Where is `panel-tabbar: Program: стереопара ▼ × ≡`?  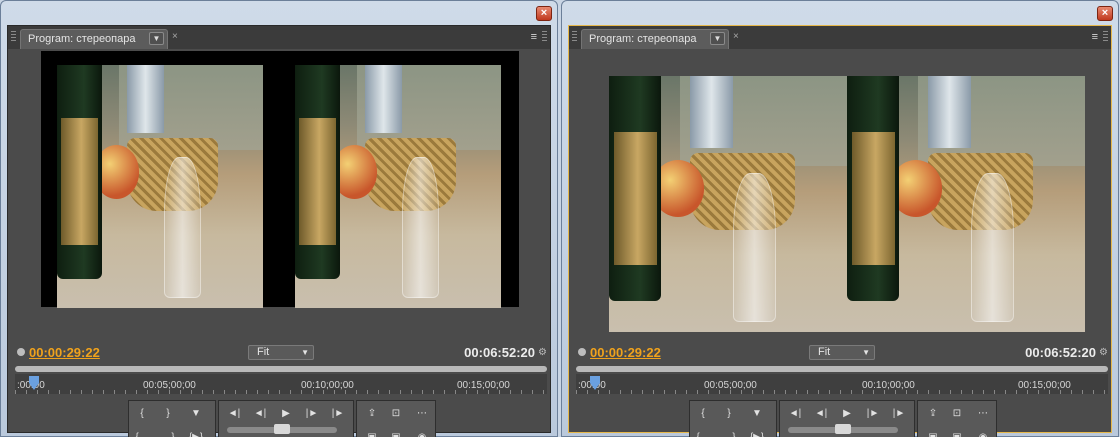 panel-tabbar: Program: стереопара ▼ × ≡ is located at coordinates (279, 37).